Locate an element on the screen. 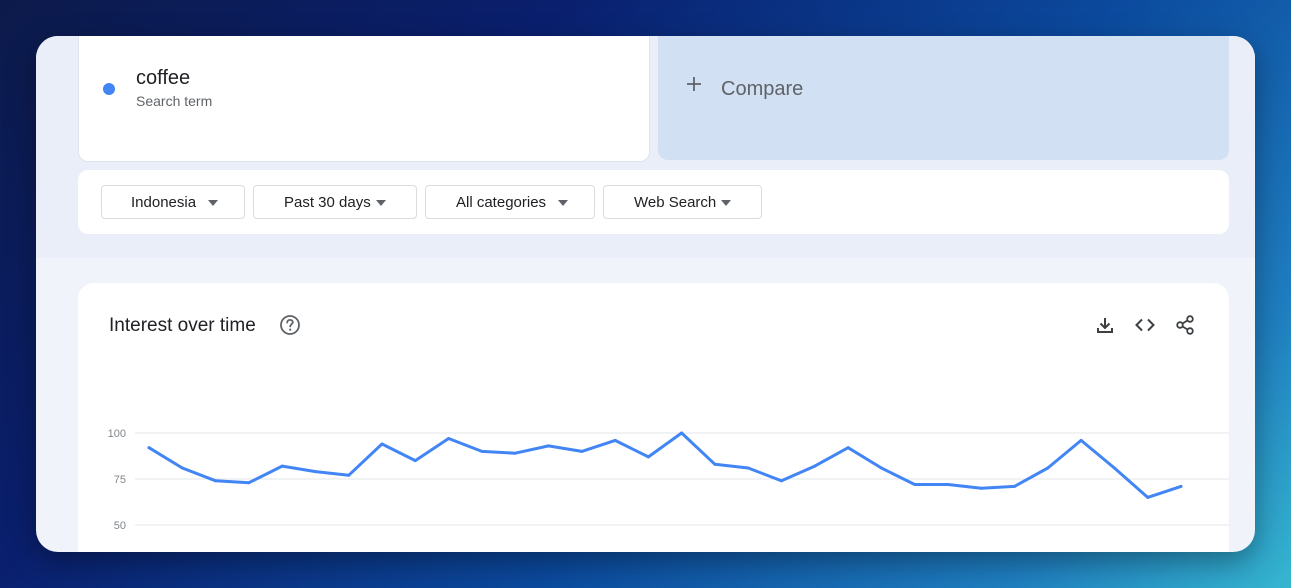  y-tick-label: 75 is located at coordinates (120, 480).